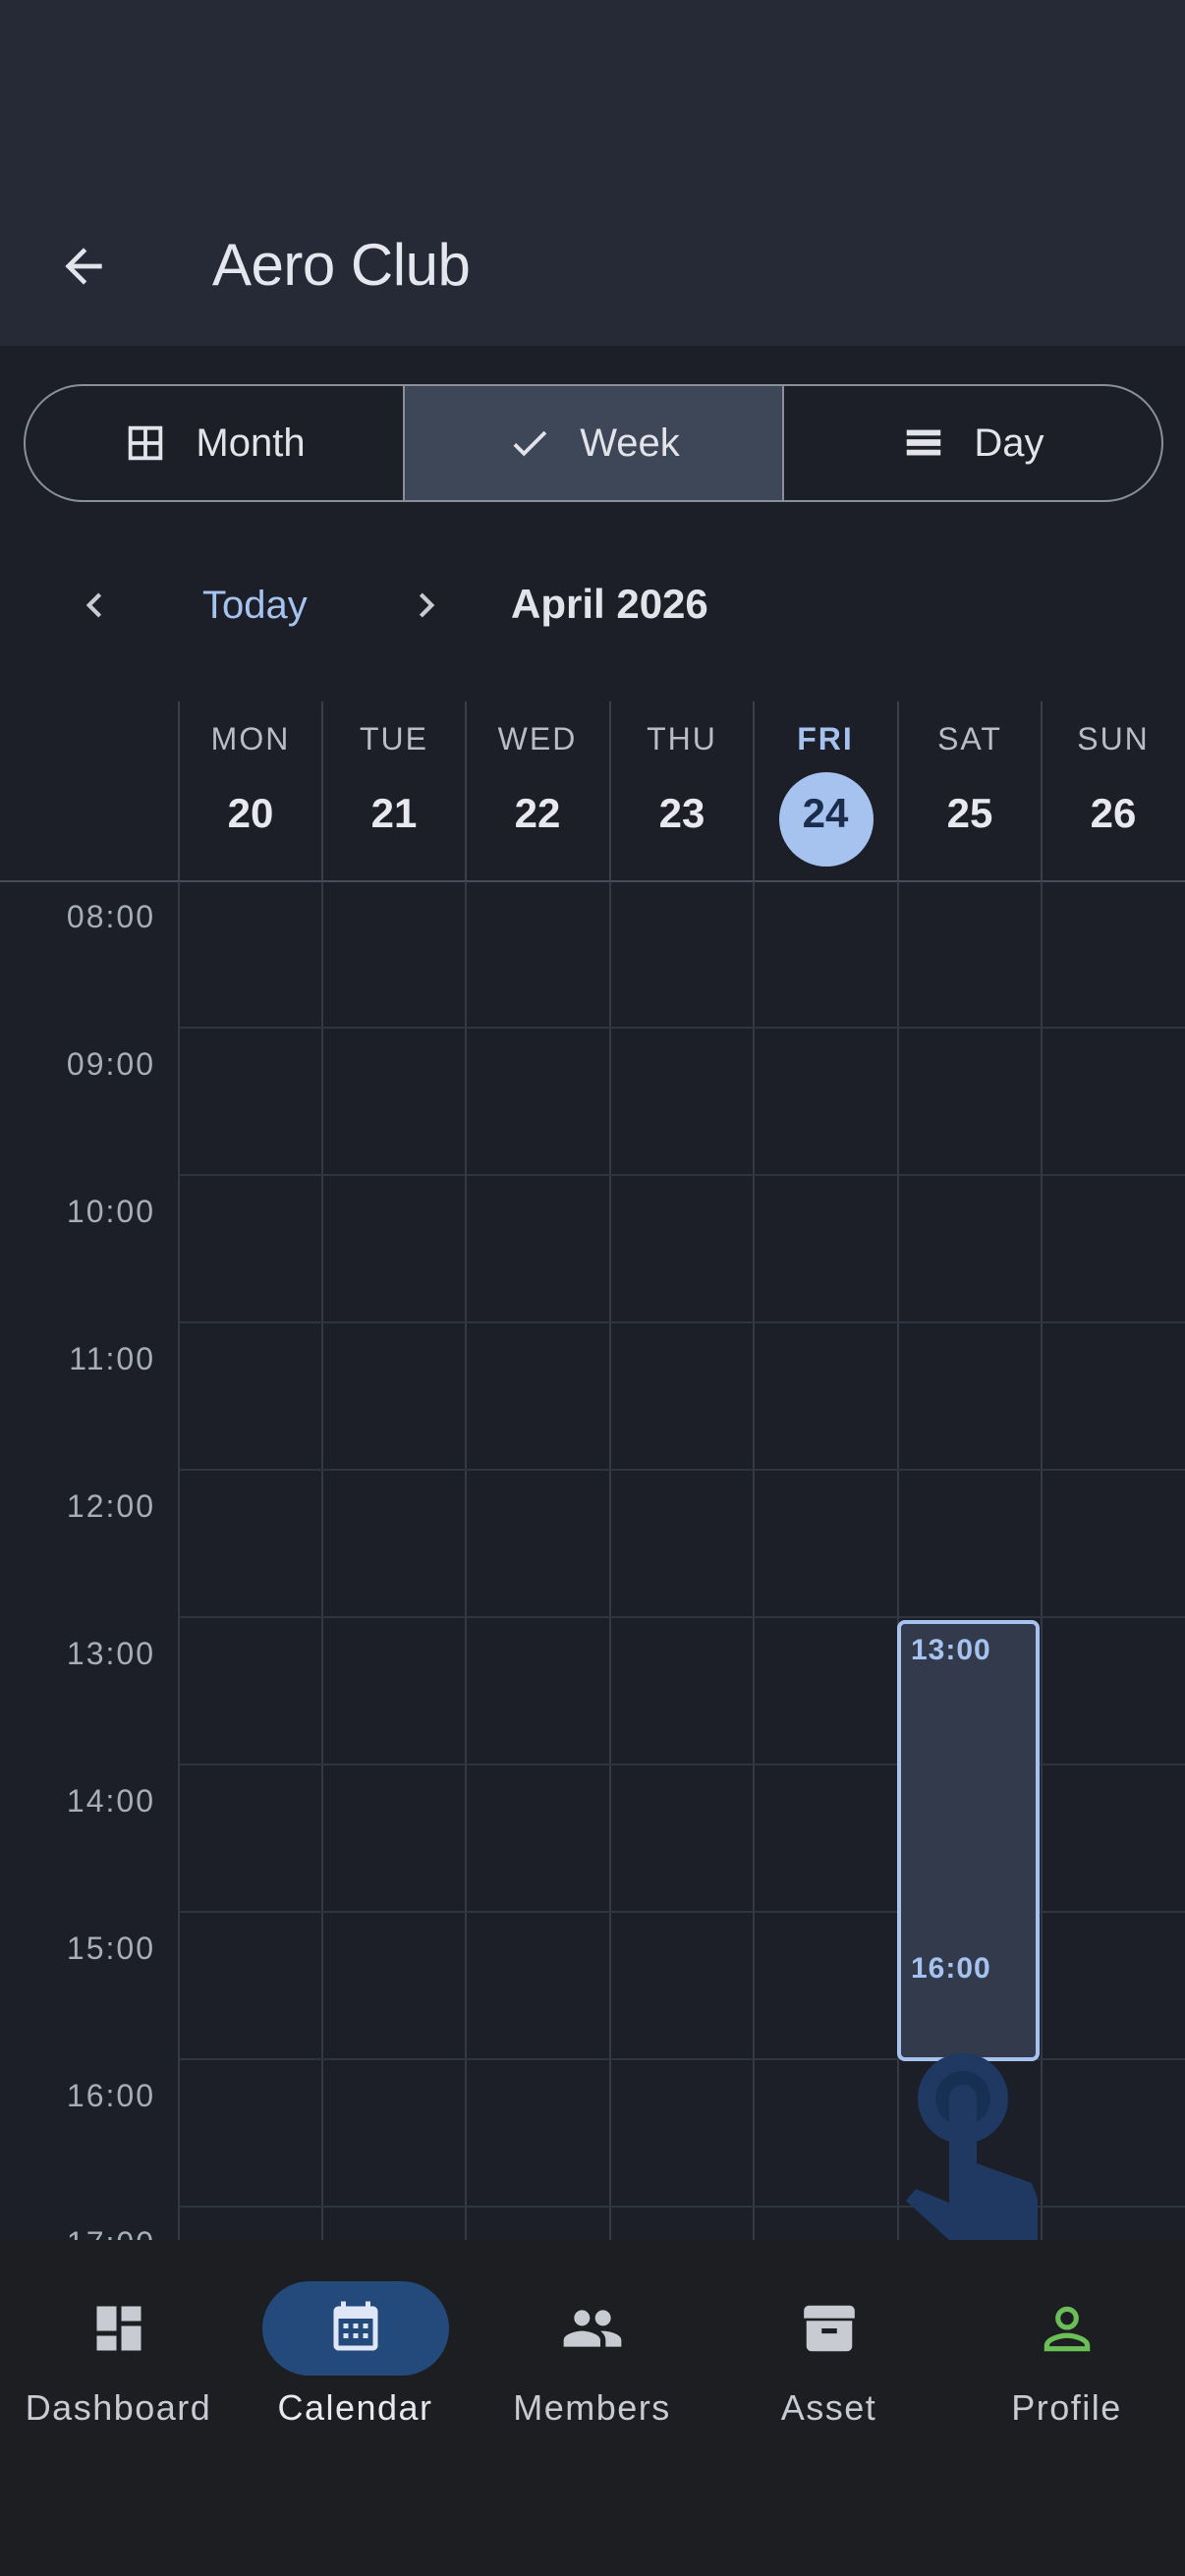 This screenshot has height=2576, width=1185. Describe the element at coordinates (355, 2407) in the screenshot. I see `nav-calendar-label: Calendar` at that location.